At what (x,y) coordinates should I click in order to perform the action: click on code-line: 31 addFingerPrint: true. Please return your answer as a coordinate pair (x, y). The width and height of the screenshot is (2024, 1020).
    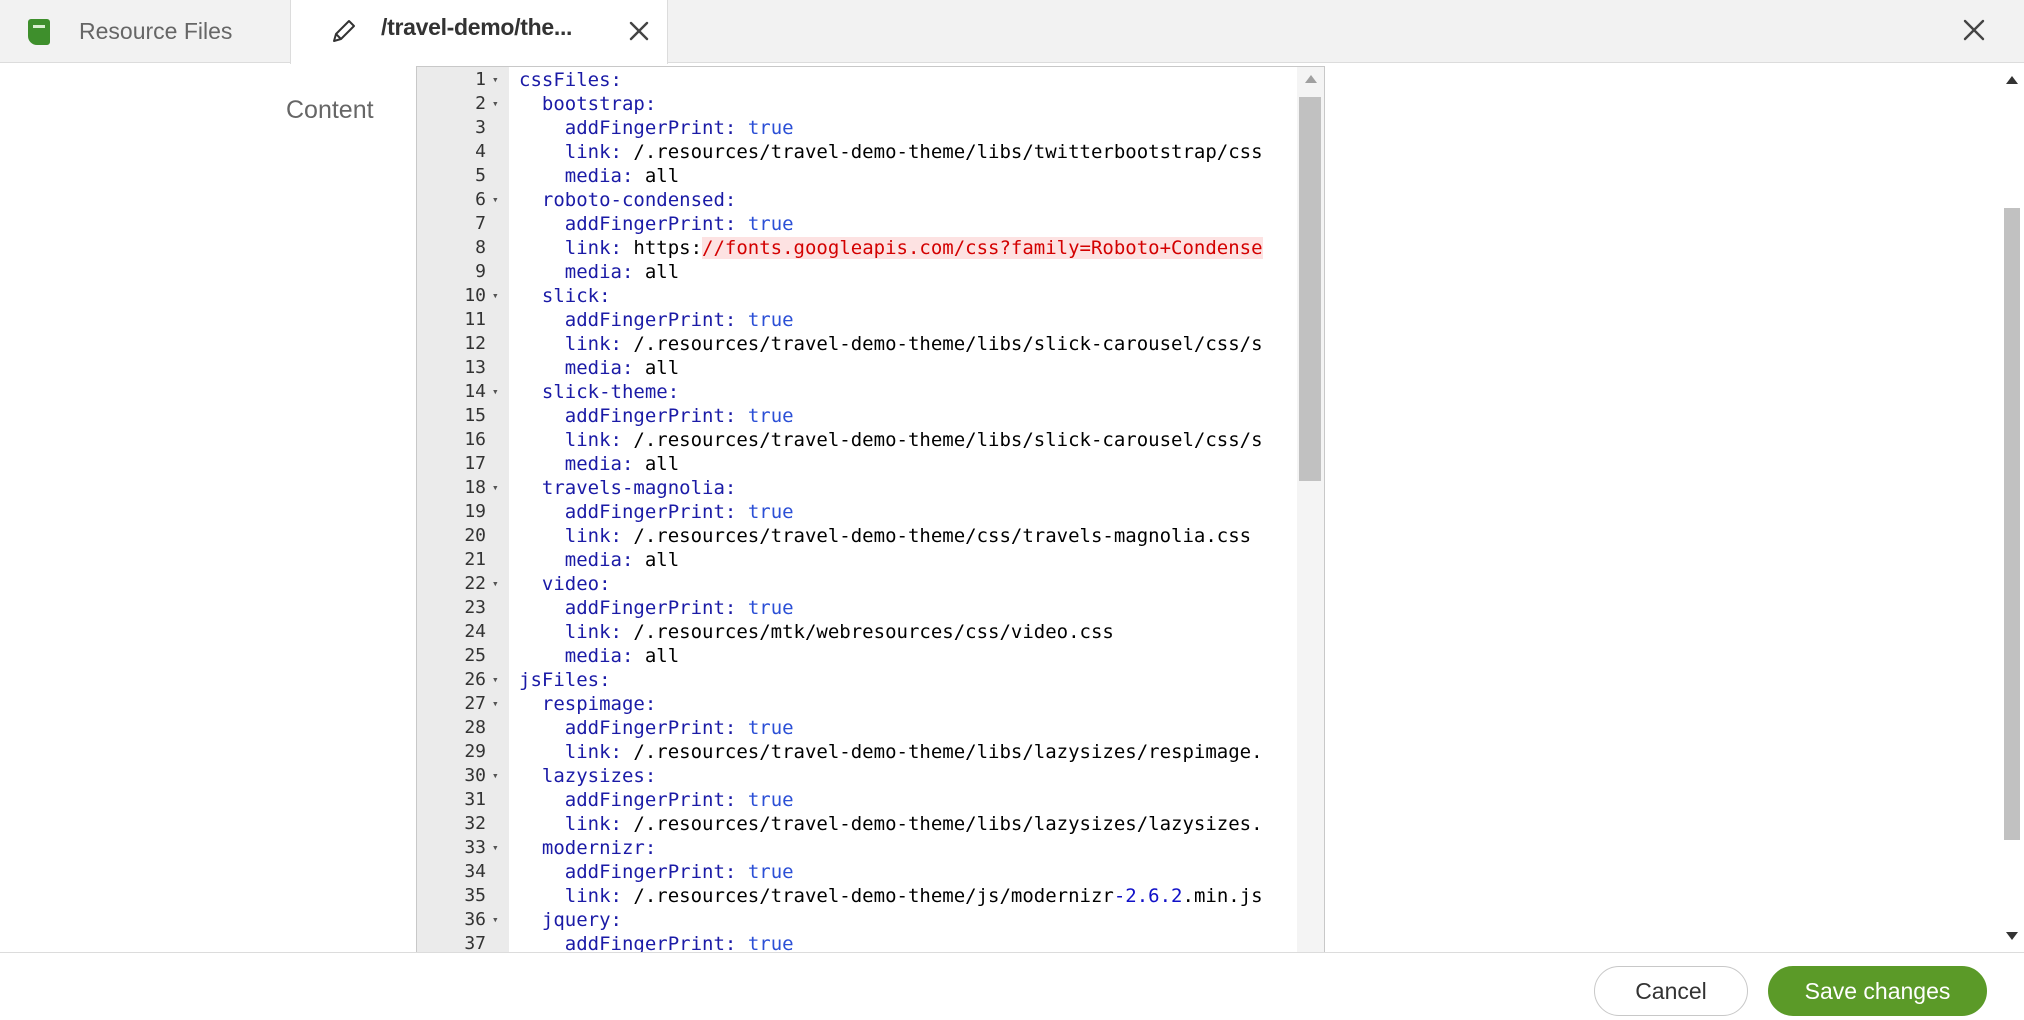
    Looking at the image, I should click on (857, 800).